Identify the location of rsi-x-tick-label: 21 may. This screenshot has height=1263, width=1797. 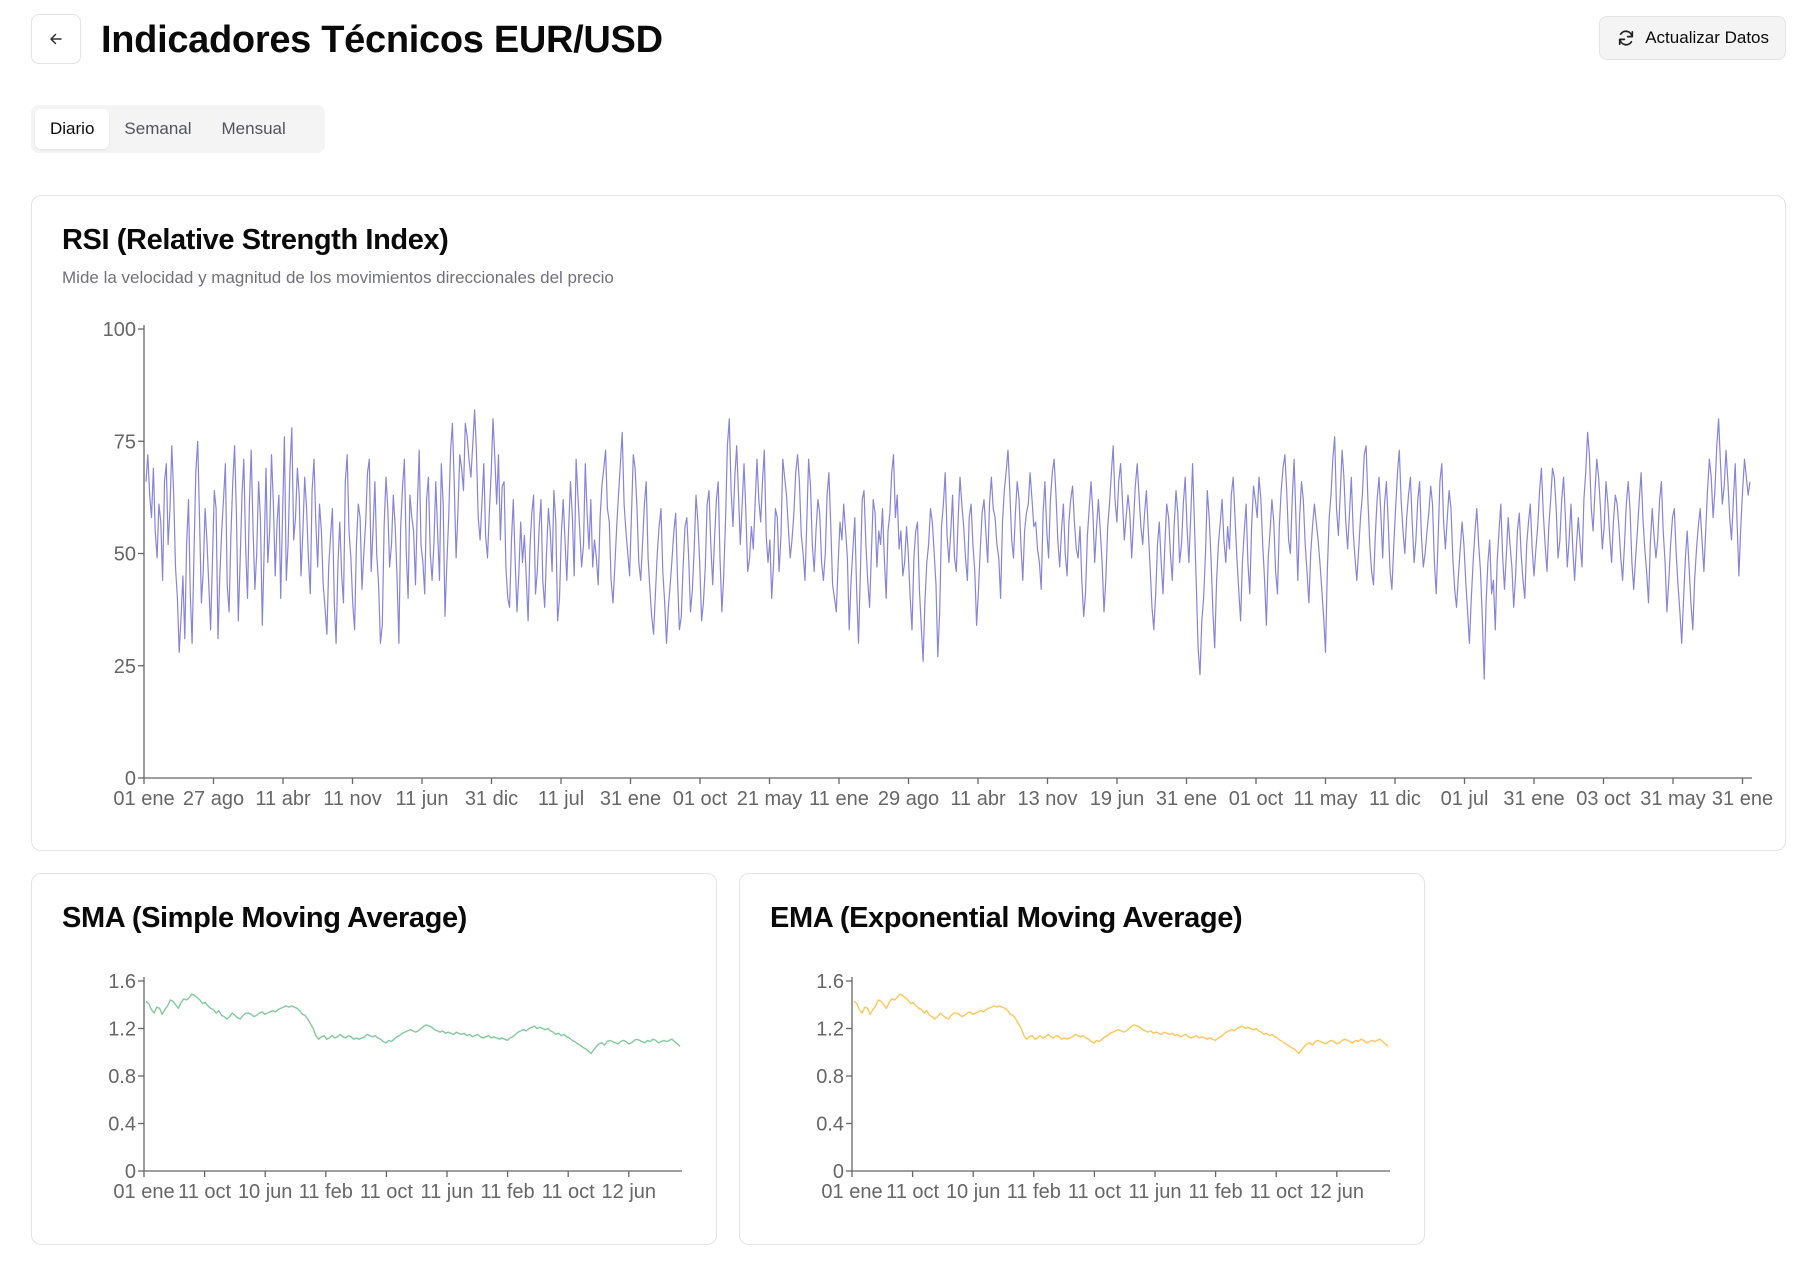
(770, 799).